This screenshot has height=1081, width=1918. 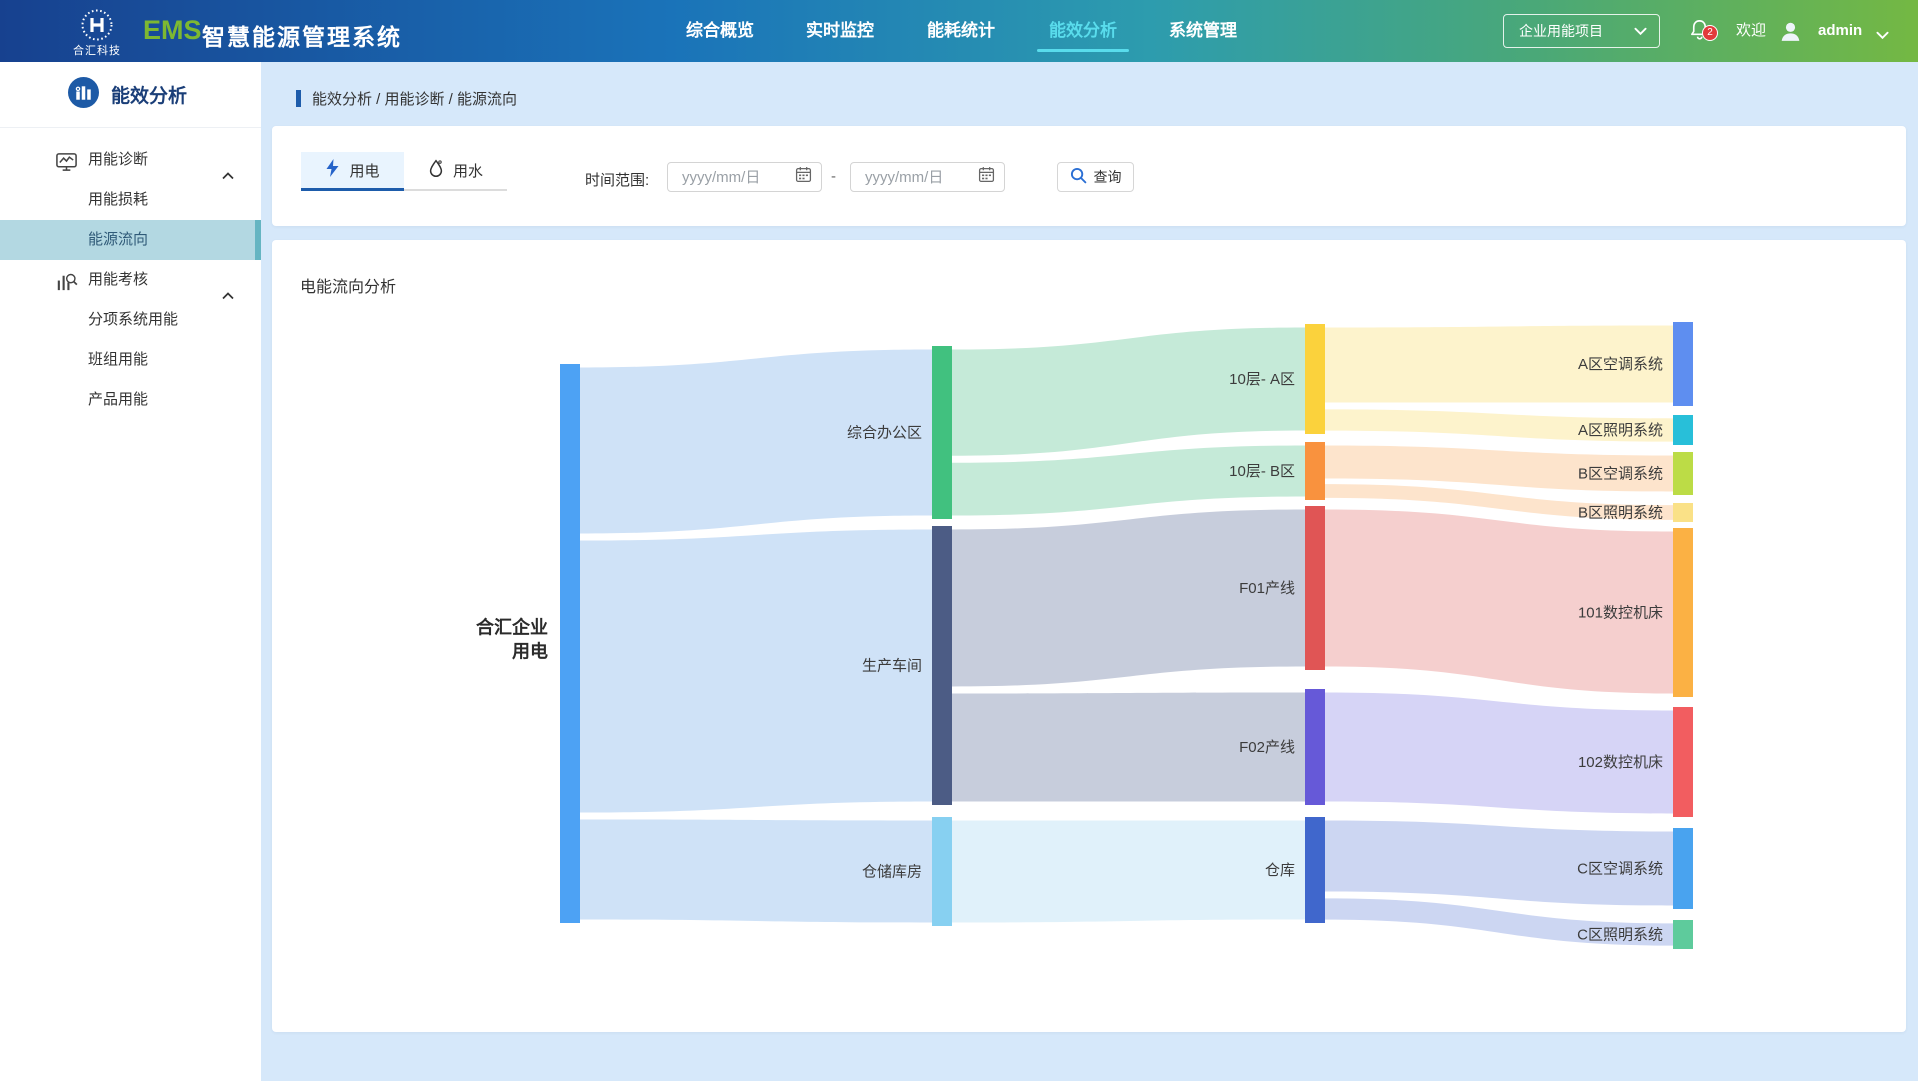 What do you see at coordinates (364, 171) in the screenshot?
I see `tab-label: 用电` at bounding box center [364, 171].